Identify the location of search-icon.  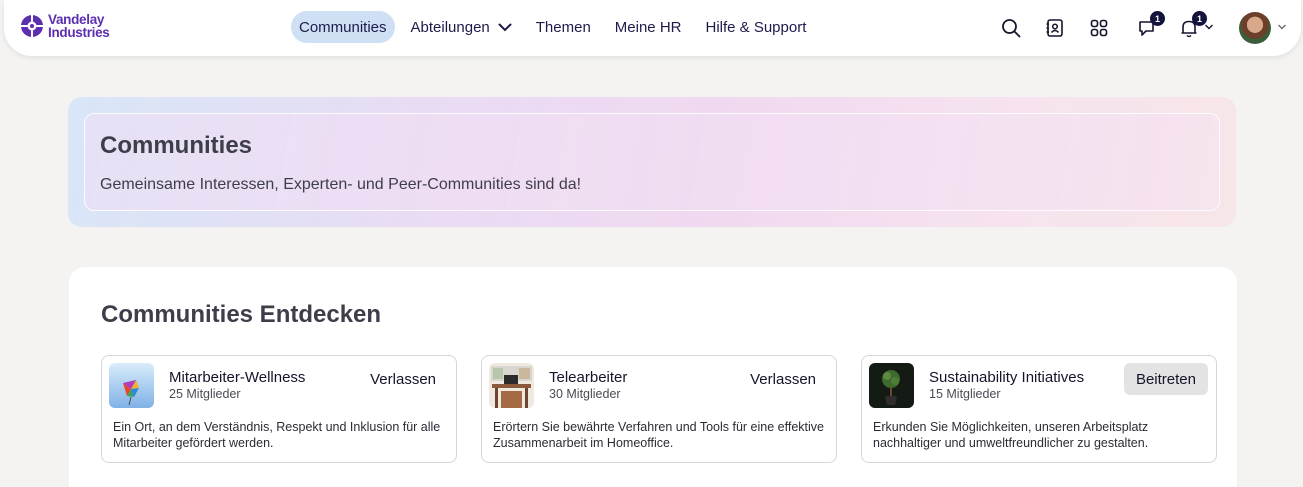
(1011, 28).